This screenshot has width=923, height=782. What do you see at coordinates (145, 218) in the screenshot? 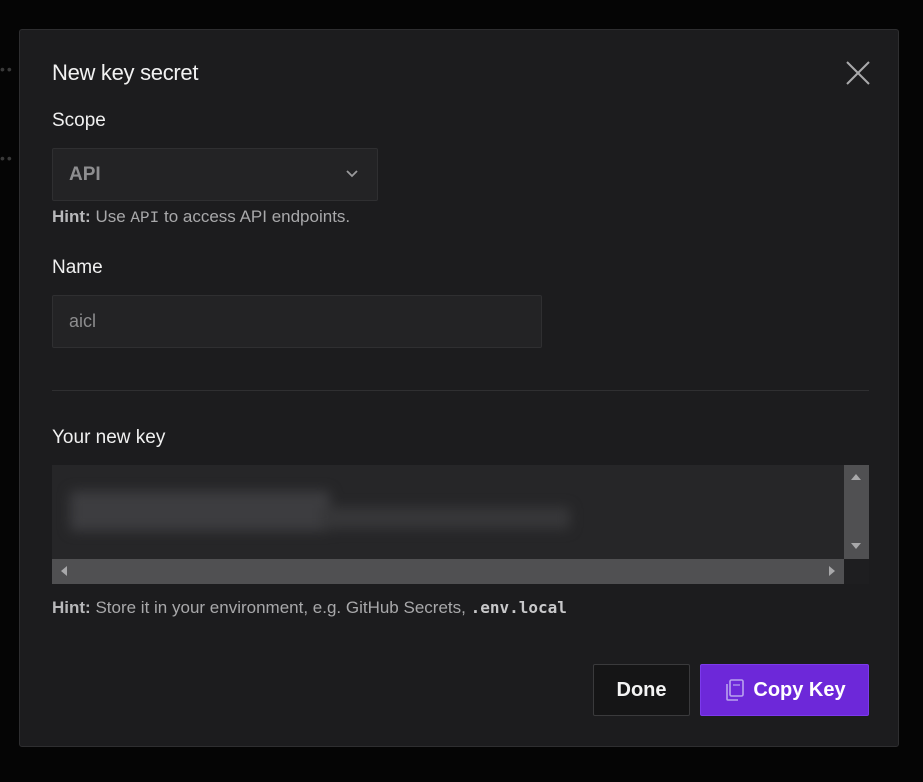
I see `scope-hint-code: API` at bounding box center [145, 218].